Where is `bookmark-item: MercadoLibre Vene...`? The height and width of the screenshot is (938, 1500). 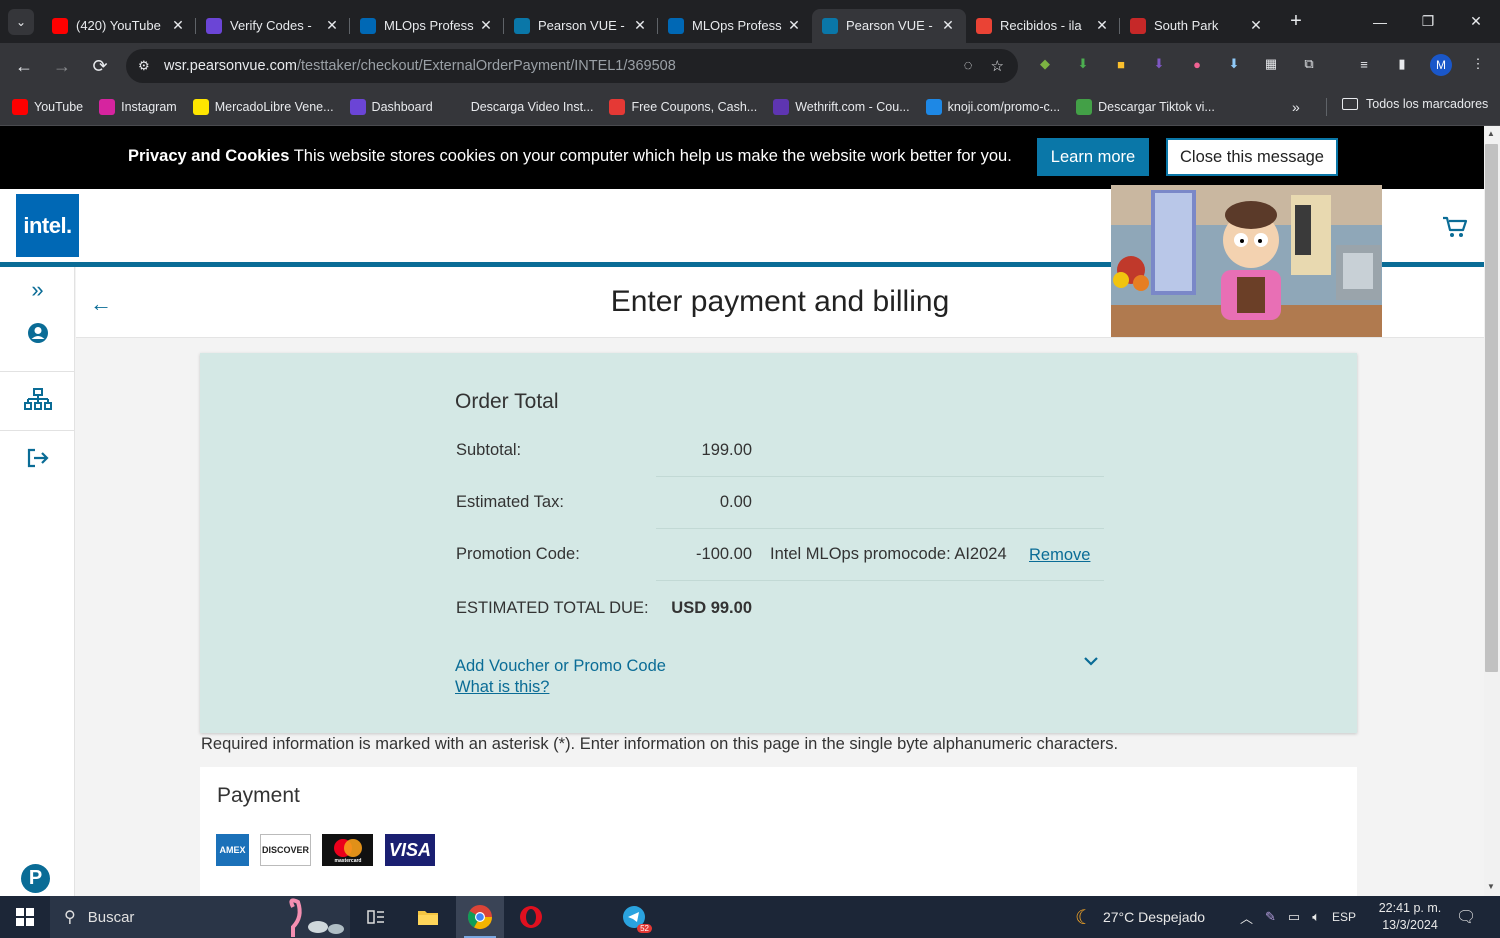 bookmark-item: MercadoLibre Vene... is located at coordinates (263, 107).